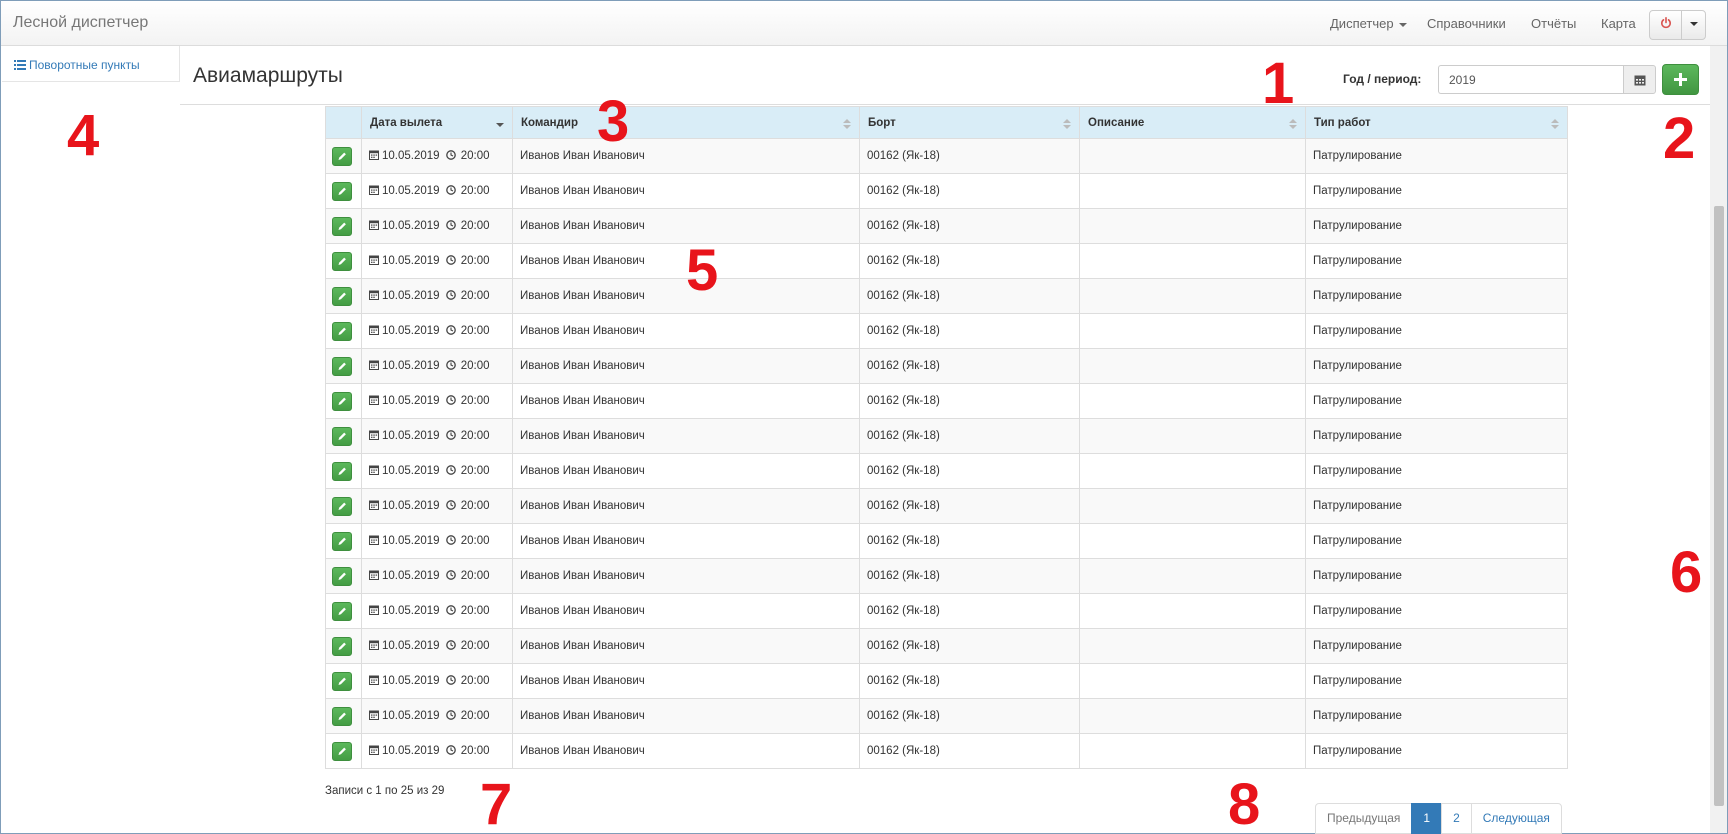 This screenshot has width=1728, height=834. What do you see at coordinates (1427, 818) in the screenshot?
I see `pagination-page-1: 1` at bounding box center [1427, 818].